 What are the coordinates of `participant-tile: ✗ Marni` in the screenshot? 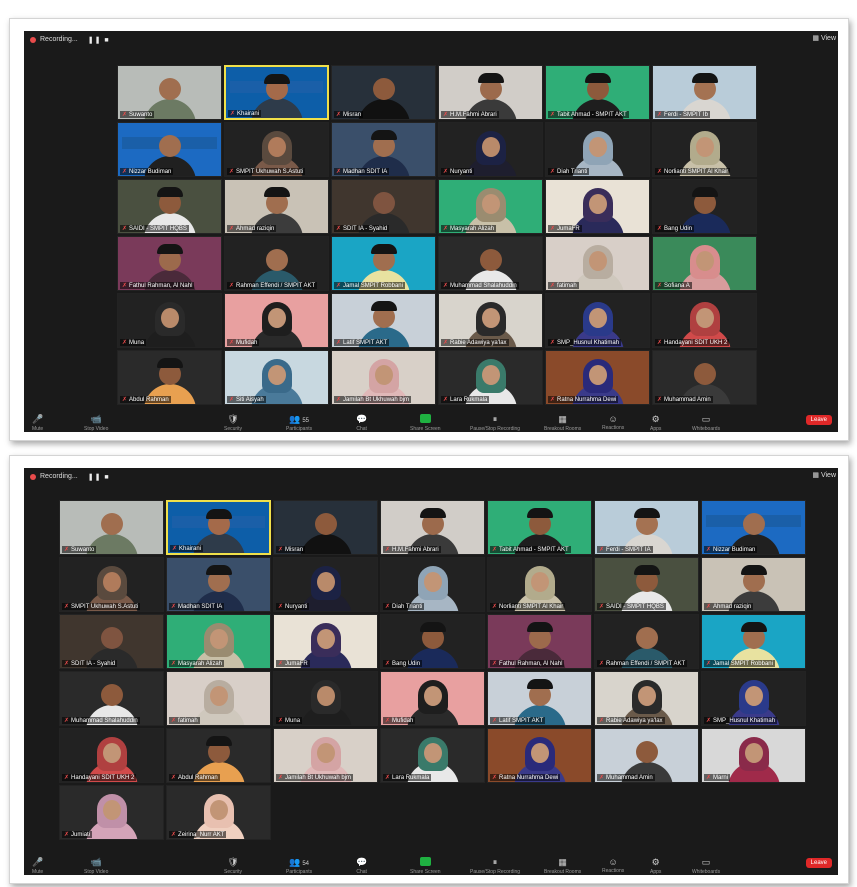 It's located at (753, 755).